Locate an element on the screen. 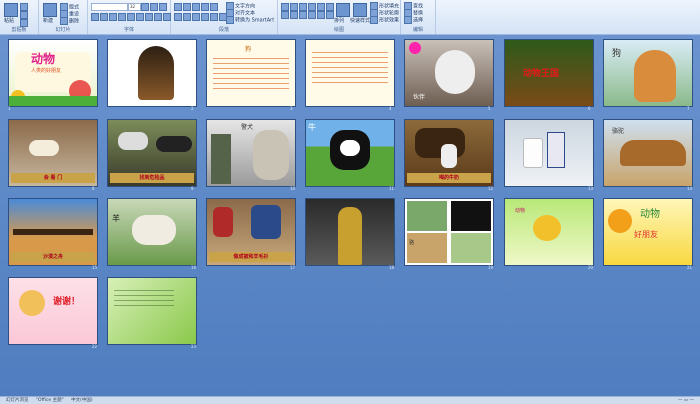 Image resolution: width=700 pixels, height=404 pixels. paste-button: 粘贴 is located at coordinates (9, 20).